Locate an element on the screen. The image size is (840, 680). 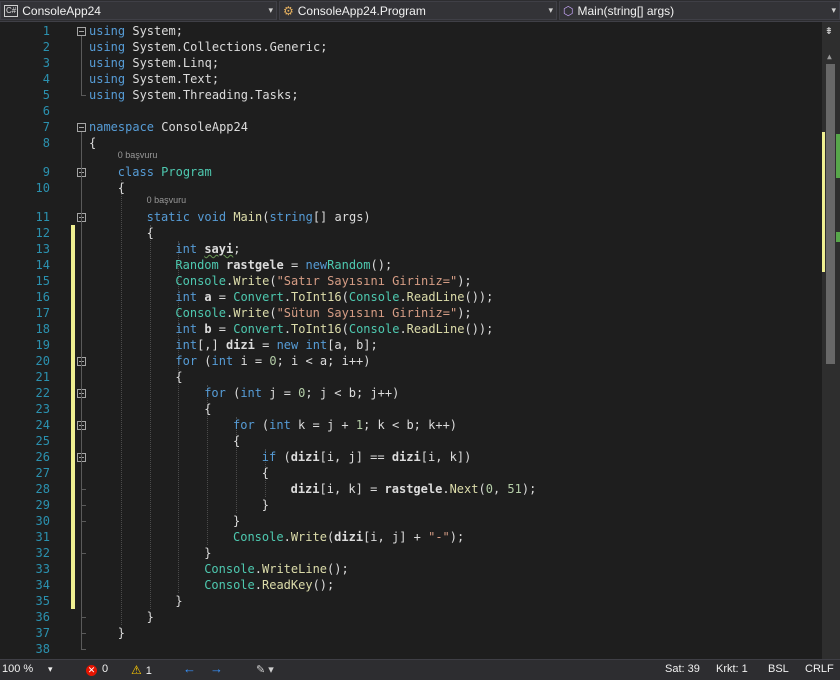
code-line: static void Main(string[] args) is located at coordinates (259, 217).